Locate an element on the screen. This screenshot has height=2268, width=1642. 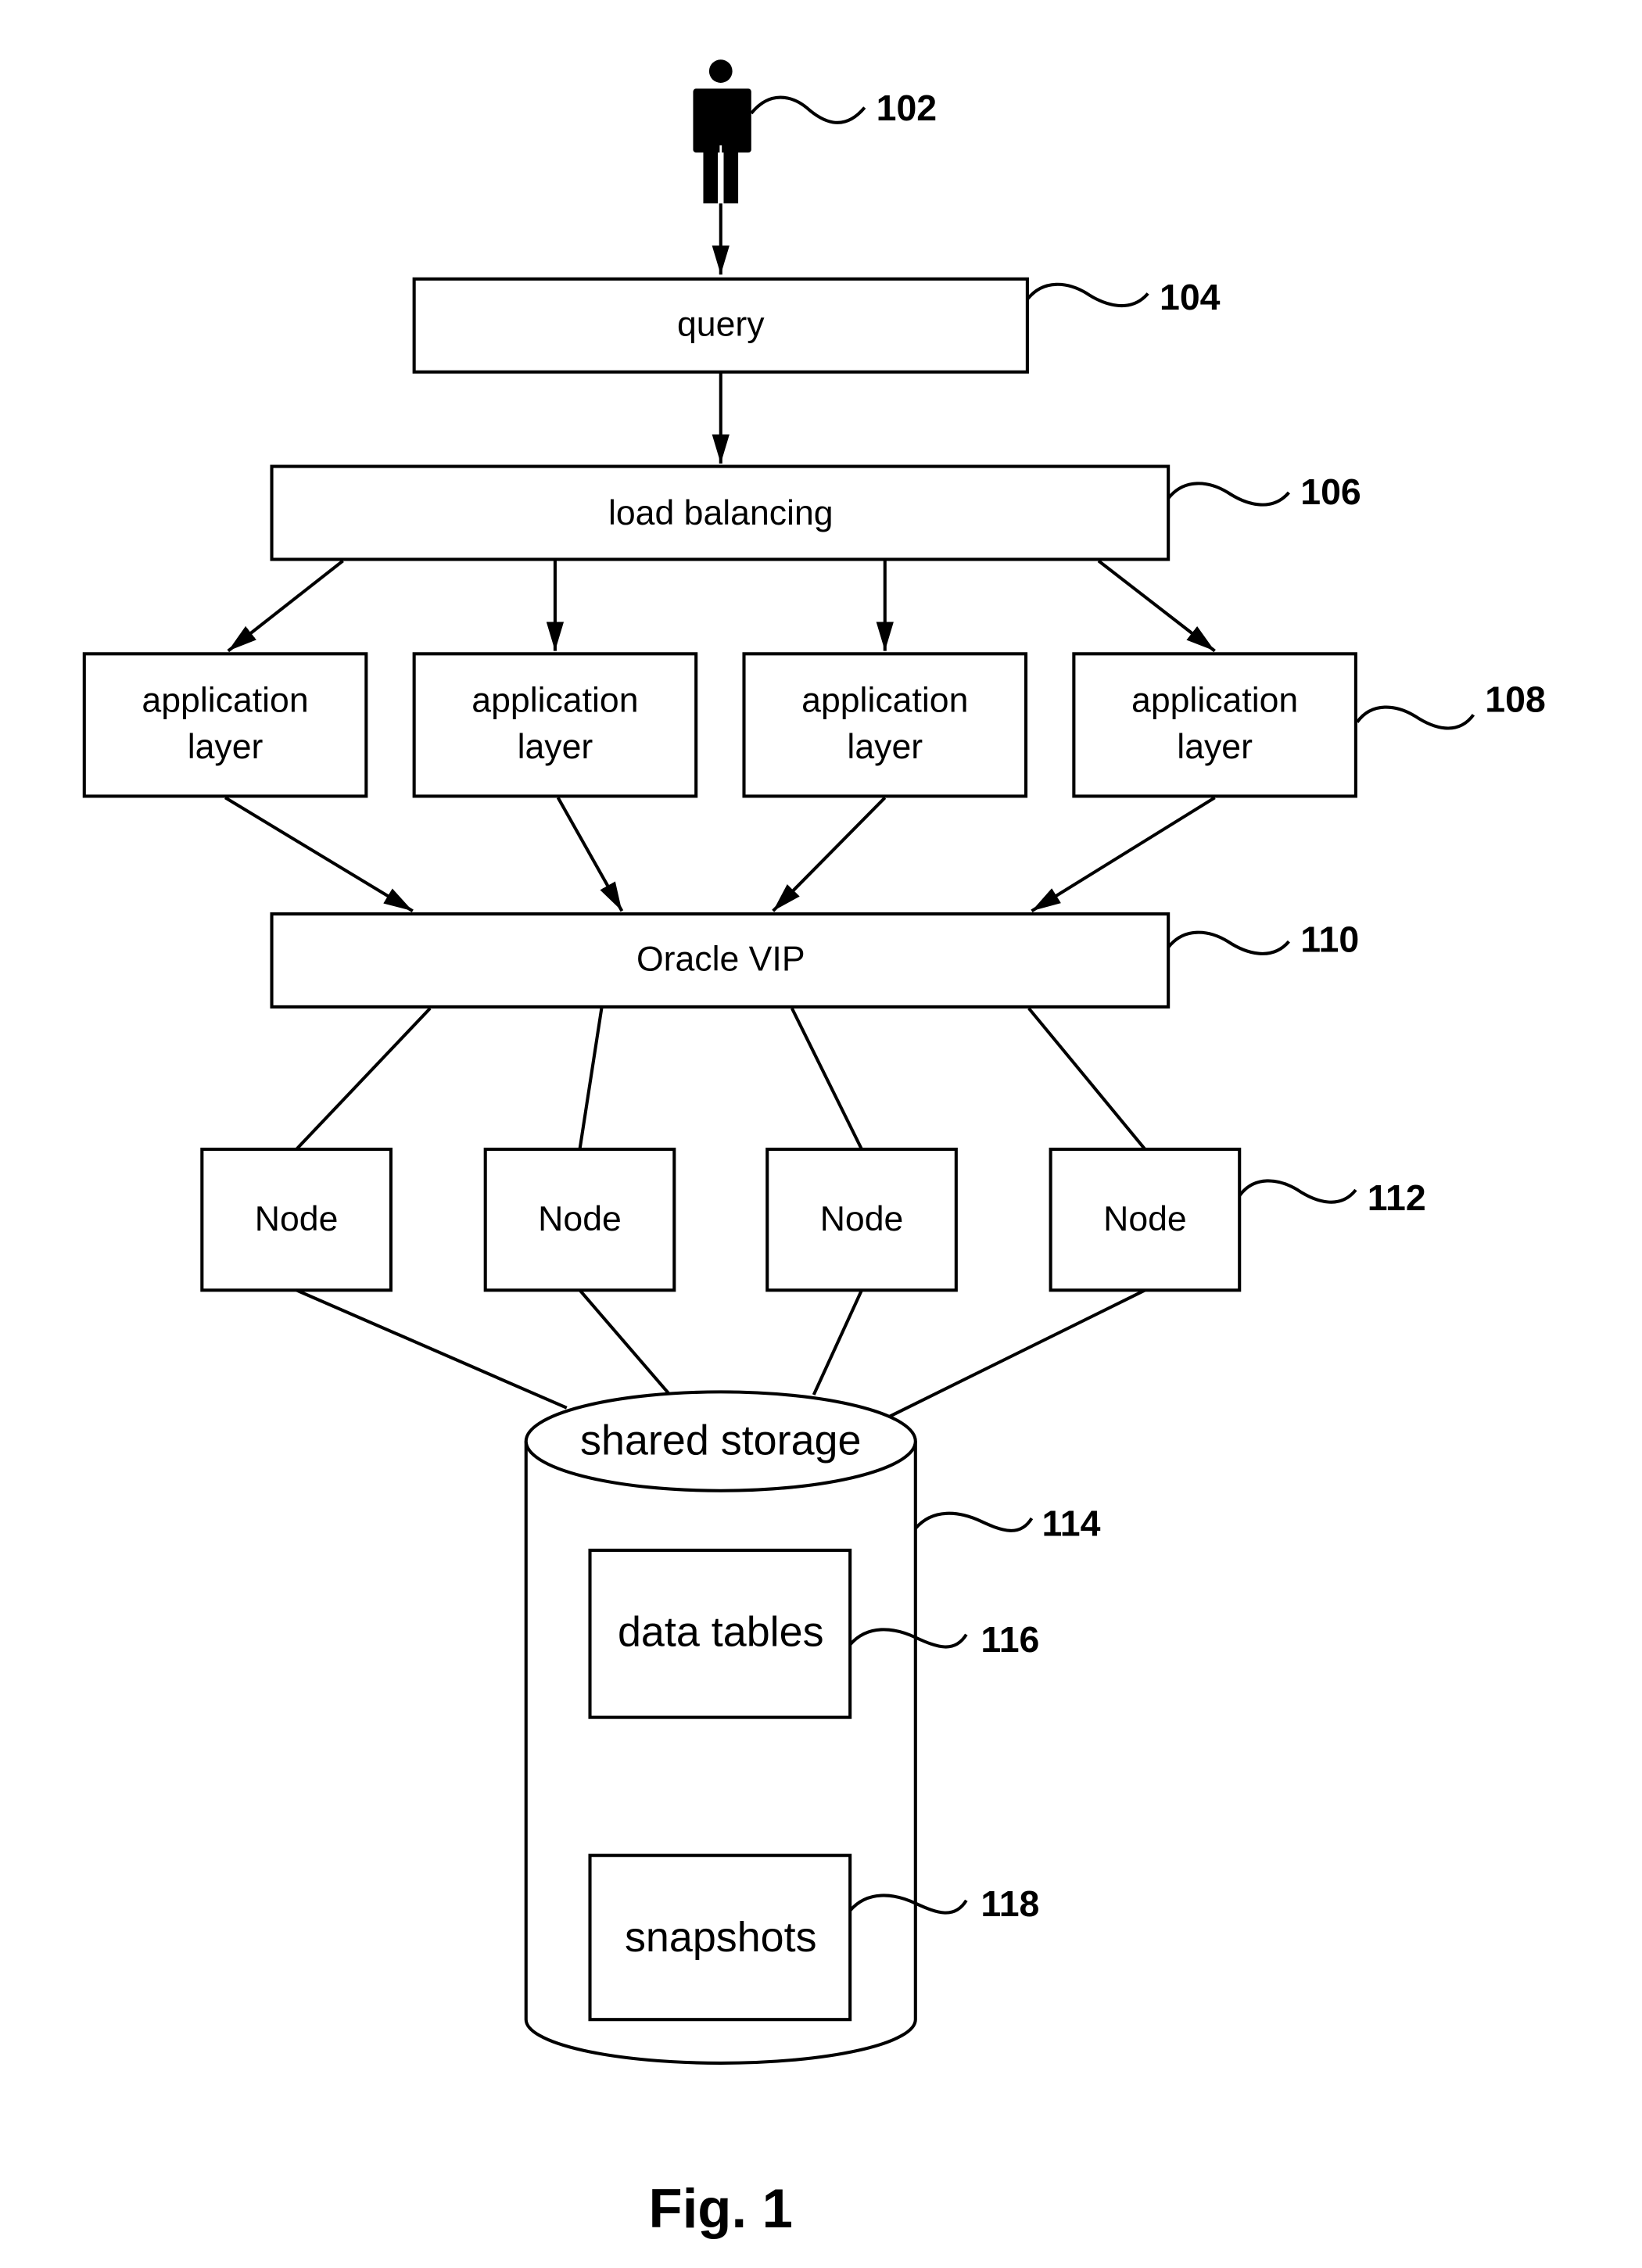
ref-116: 116 is located at coordinates (1010, 1640).